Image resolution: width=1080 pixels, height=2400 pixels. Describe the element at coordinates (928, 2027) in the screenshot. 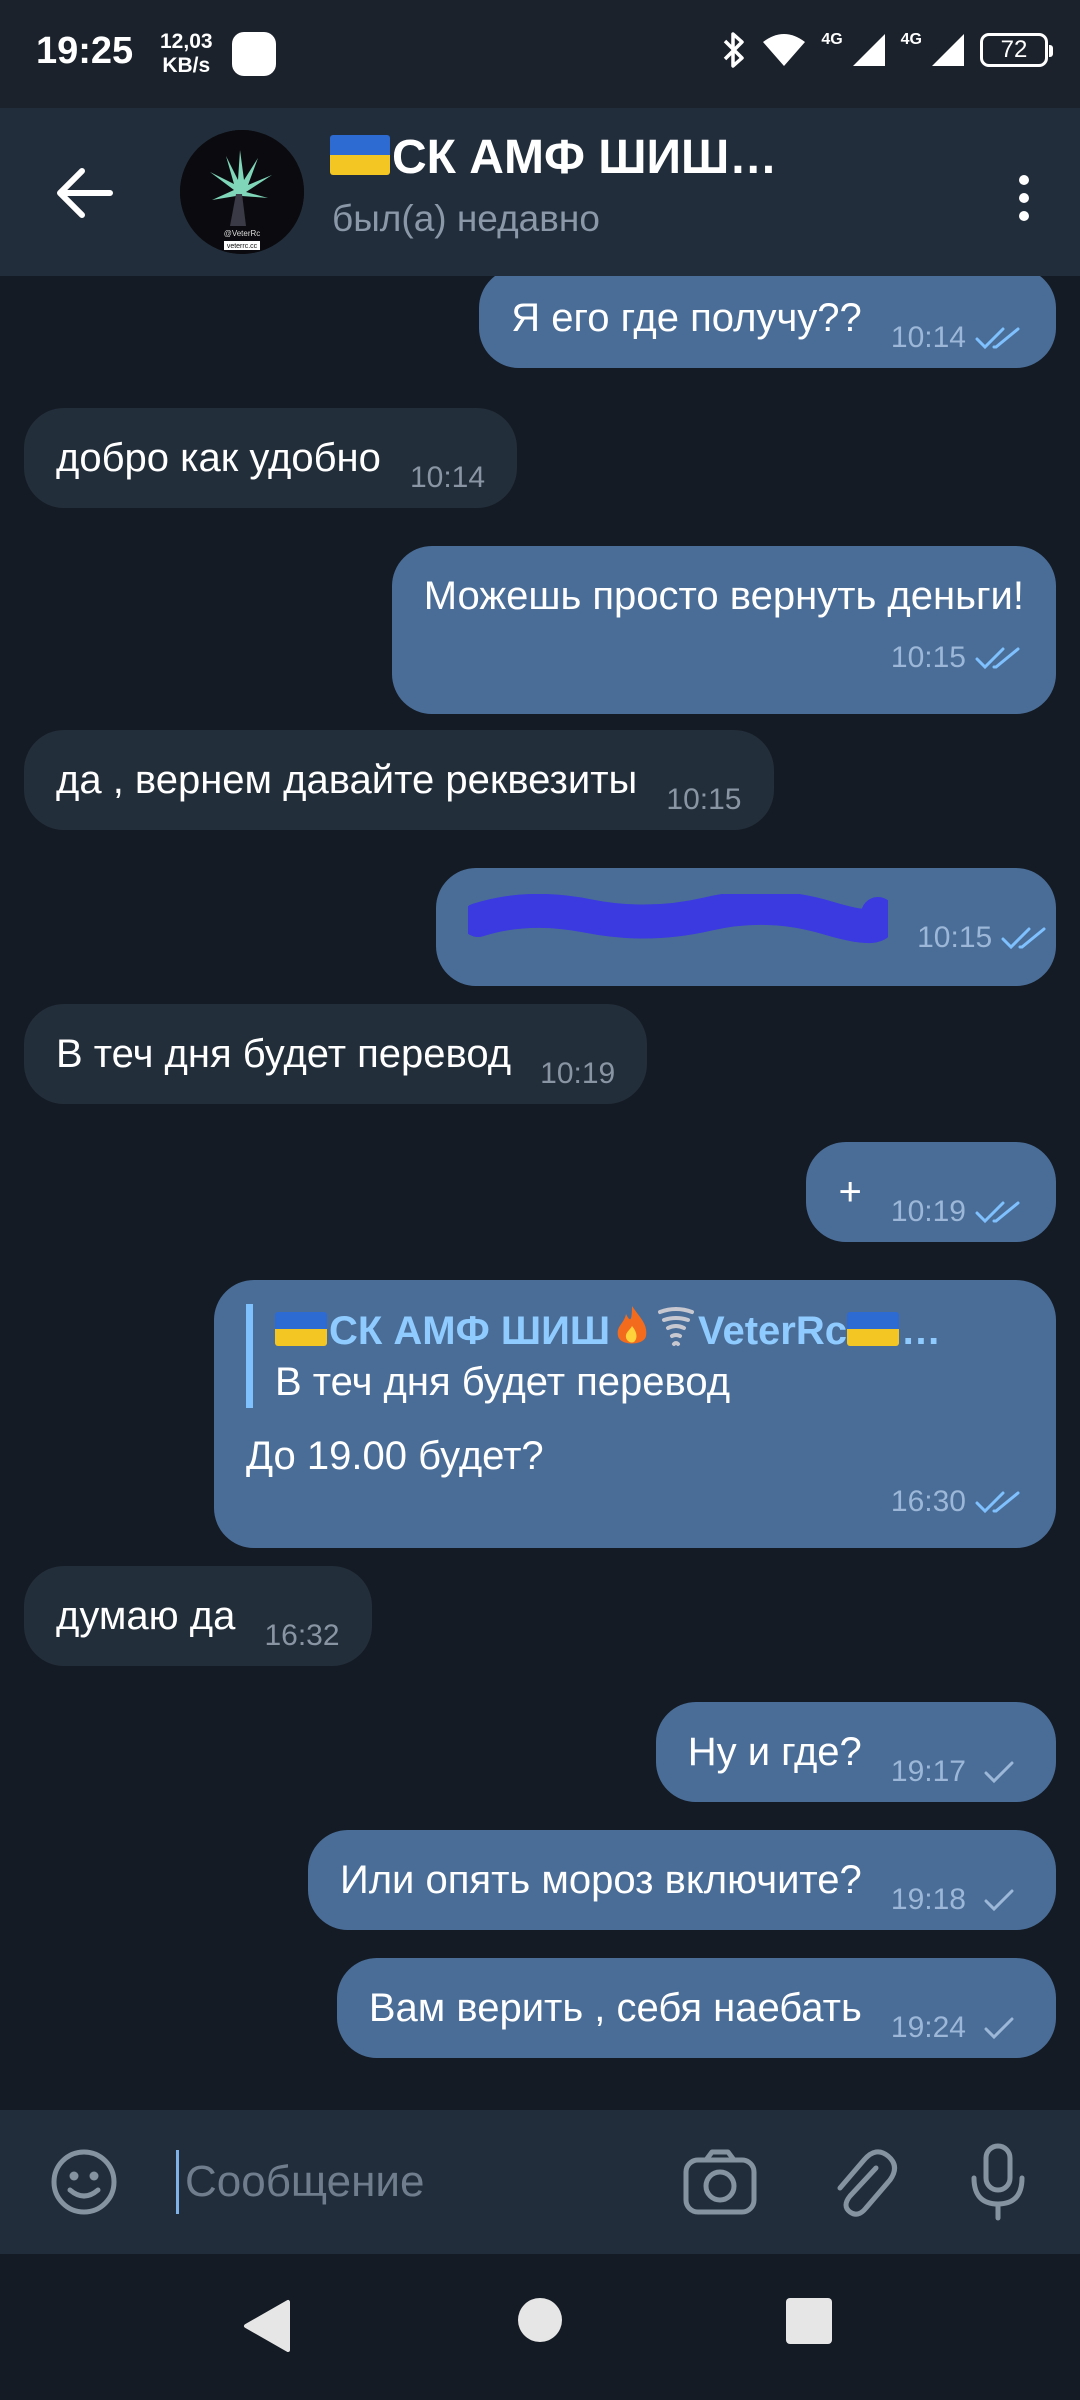

I see `message-time: 19:24` at that location.